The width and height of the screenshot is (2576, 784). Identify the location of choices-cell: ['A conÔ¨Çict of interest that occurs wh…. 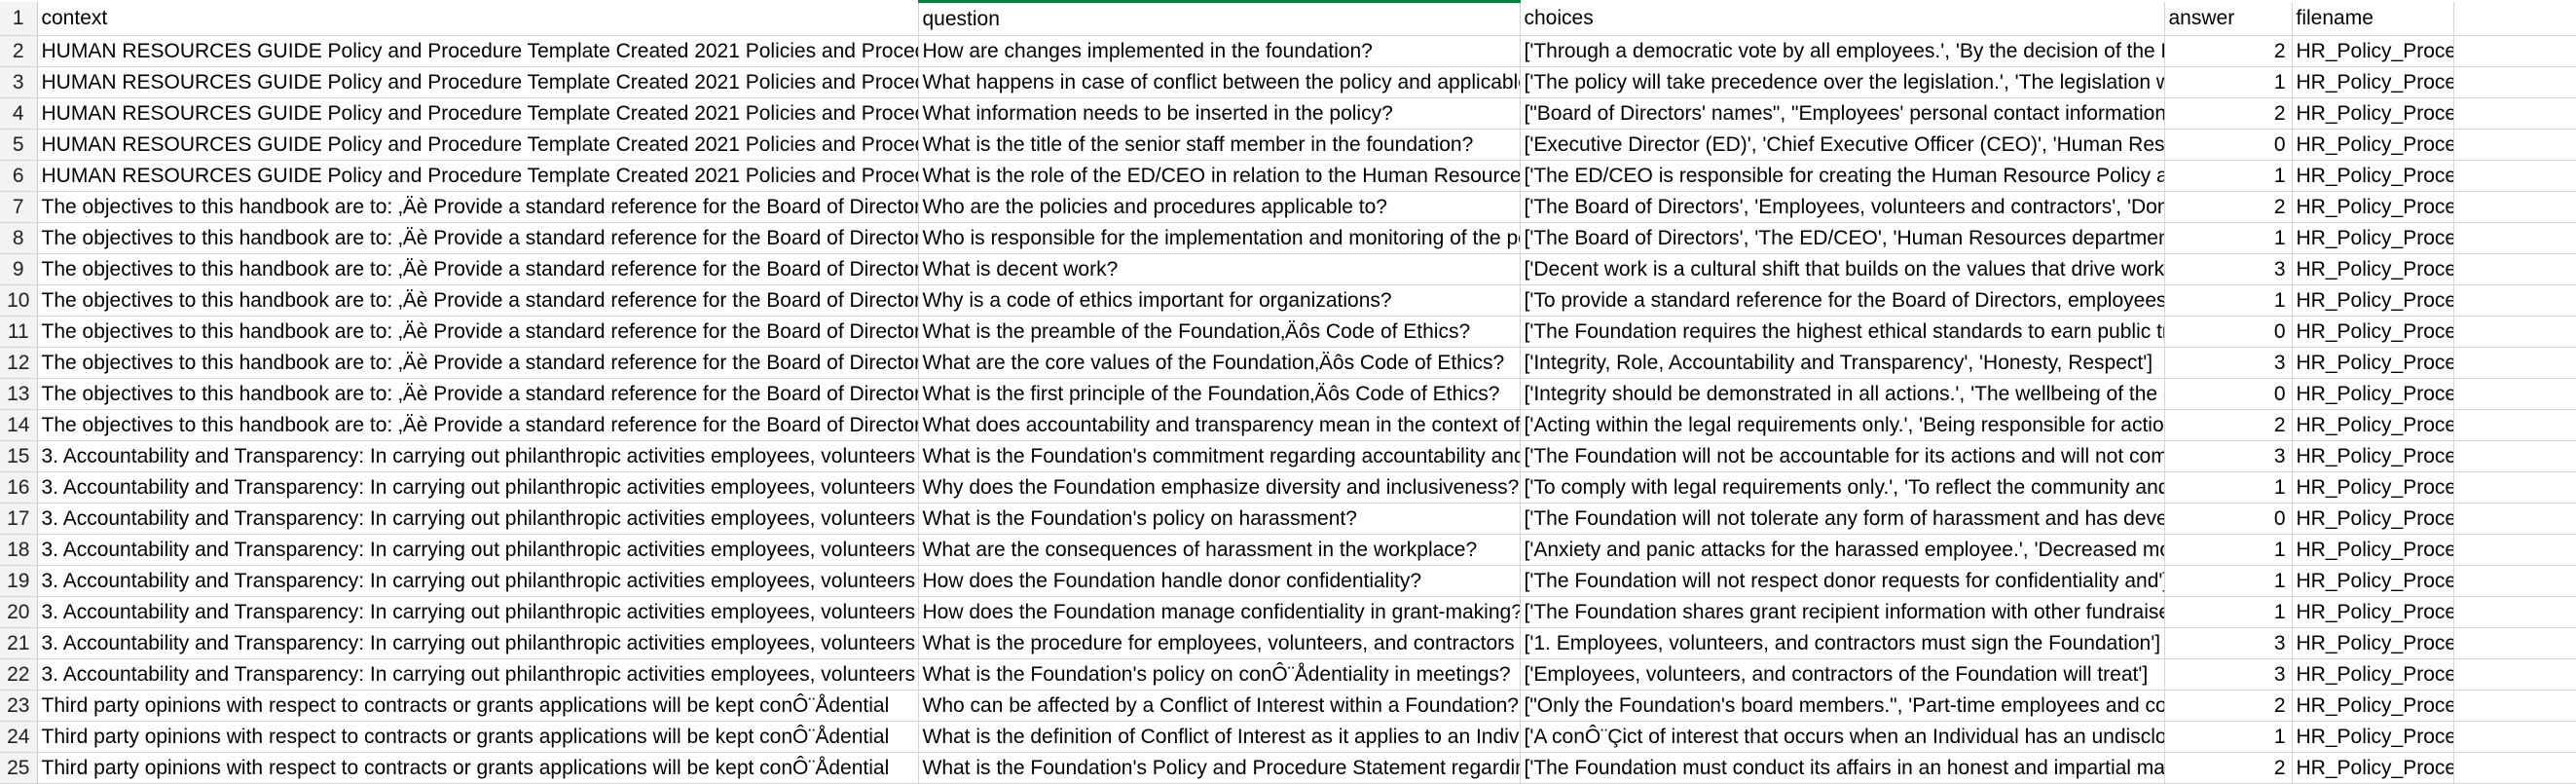
(1842, 737).